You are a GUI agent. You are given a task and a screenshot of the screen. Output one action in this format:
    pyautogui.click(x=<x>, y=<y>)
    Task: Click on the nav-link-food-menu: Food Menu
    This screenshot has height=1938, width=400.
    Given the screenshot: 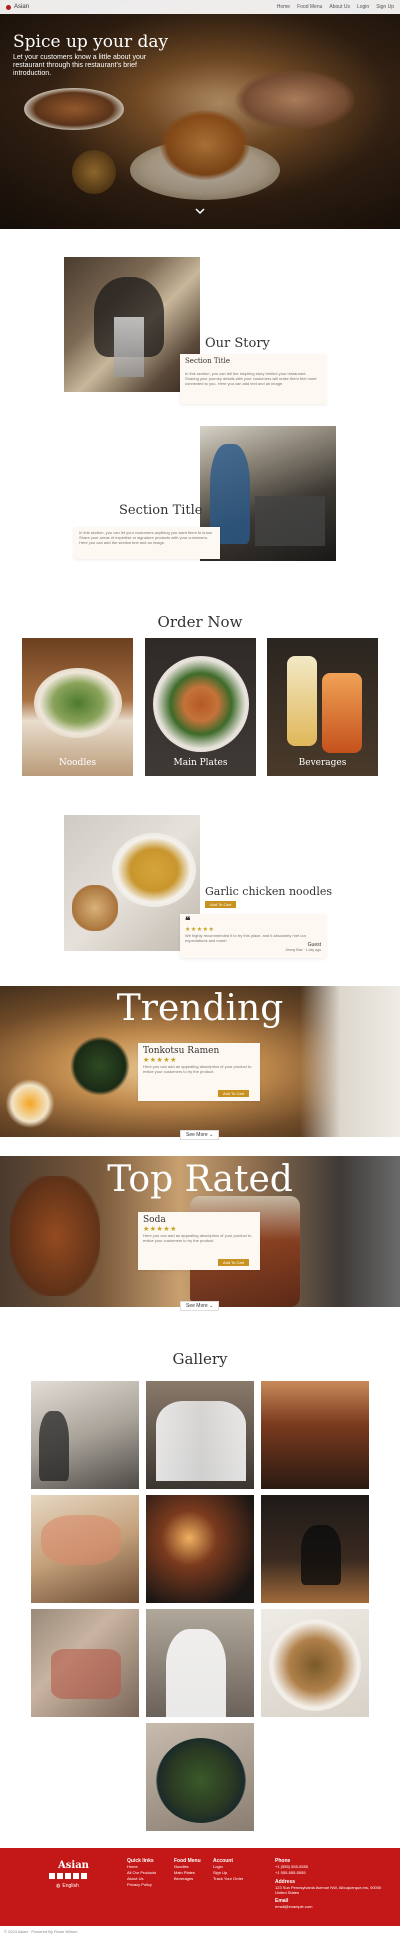 What is the action you would take?
    pyautogui.click(x=309, y=7)
    